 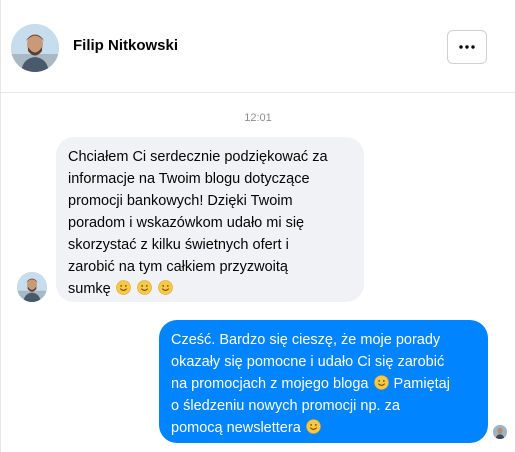 I want to click on message-line: Chciałem Ci serdecznie podziękować za, so click(x=198, y=157).